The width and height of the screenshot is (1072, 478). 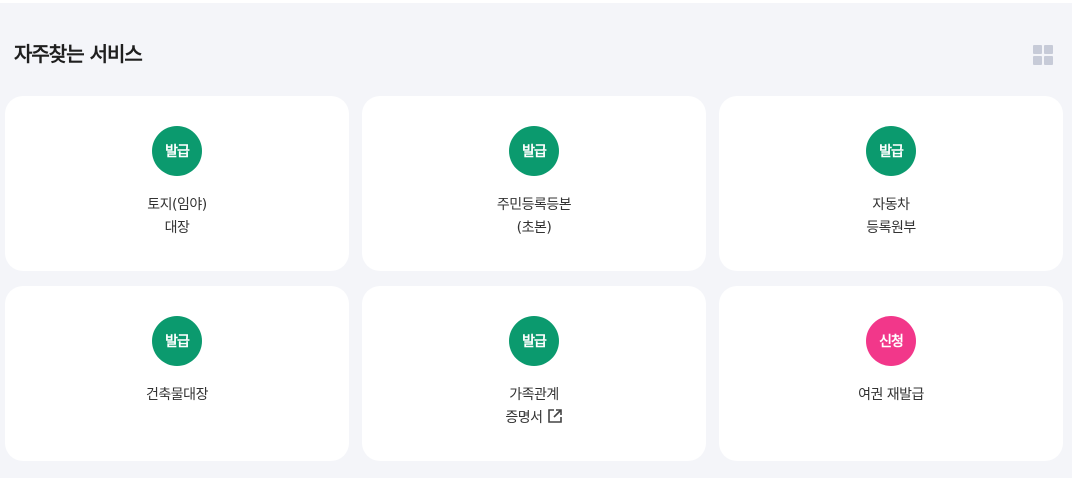 I want to click on service-label: 가족관계 증명서, so click(x=534, y=407).